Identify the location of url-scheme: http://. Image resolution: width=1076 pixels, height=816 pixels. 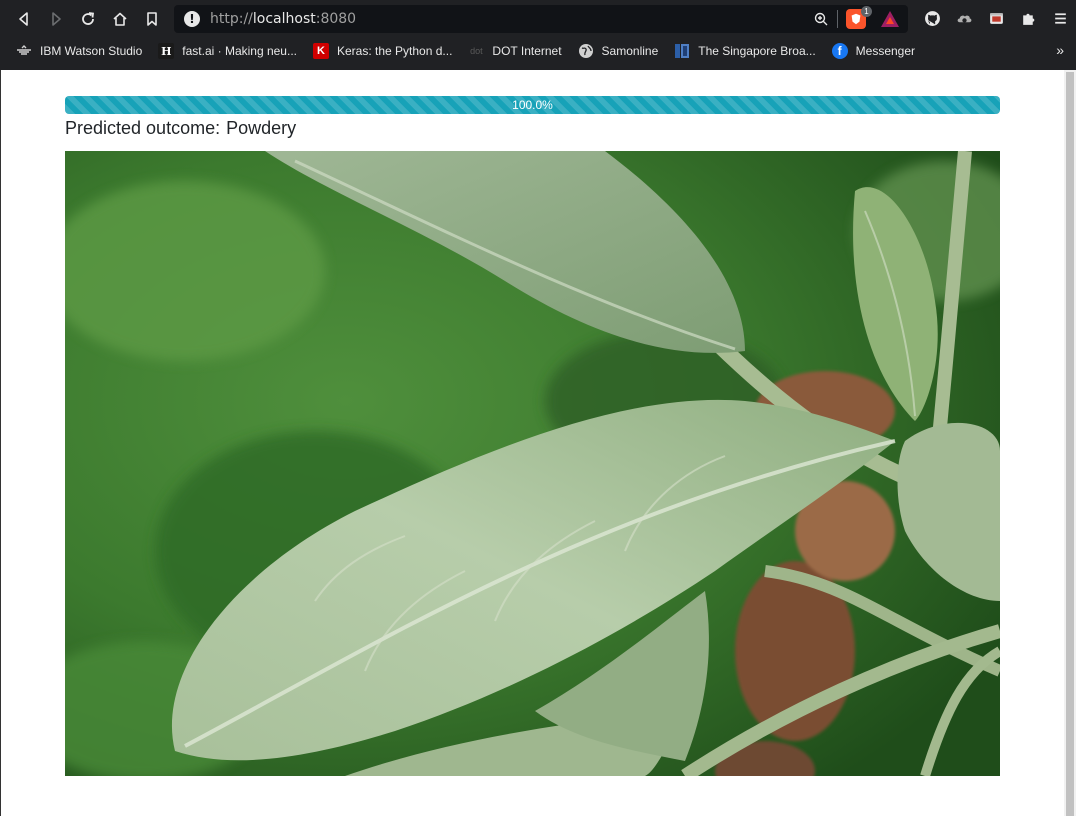
(231, 19).